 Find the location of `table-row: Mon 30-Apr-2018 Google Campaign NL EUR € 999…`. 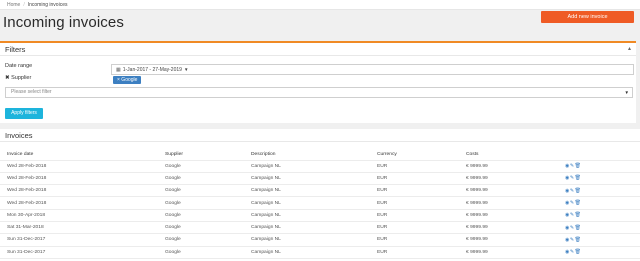

table-row: Mon 30-Apr-2018 Google Campaign NL EUR € 999… is located at coordinates (320, 215).